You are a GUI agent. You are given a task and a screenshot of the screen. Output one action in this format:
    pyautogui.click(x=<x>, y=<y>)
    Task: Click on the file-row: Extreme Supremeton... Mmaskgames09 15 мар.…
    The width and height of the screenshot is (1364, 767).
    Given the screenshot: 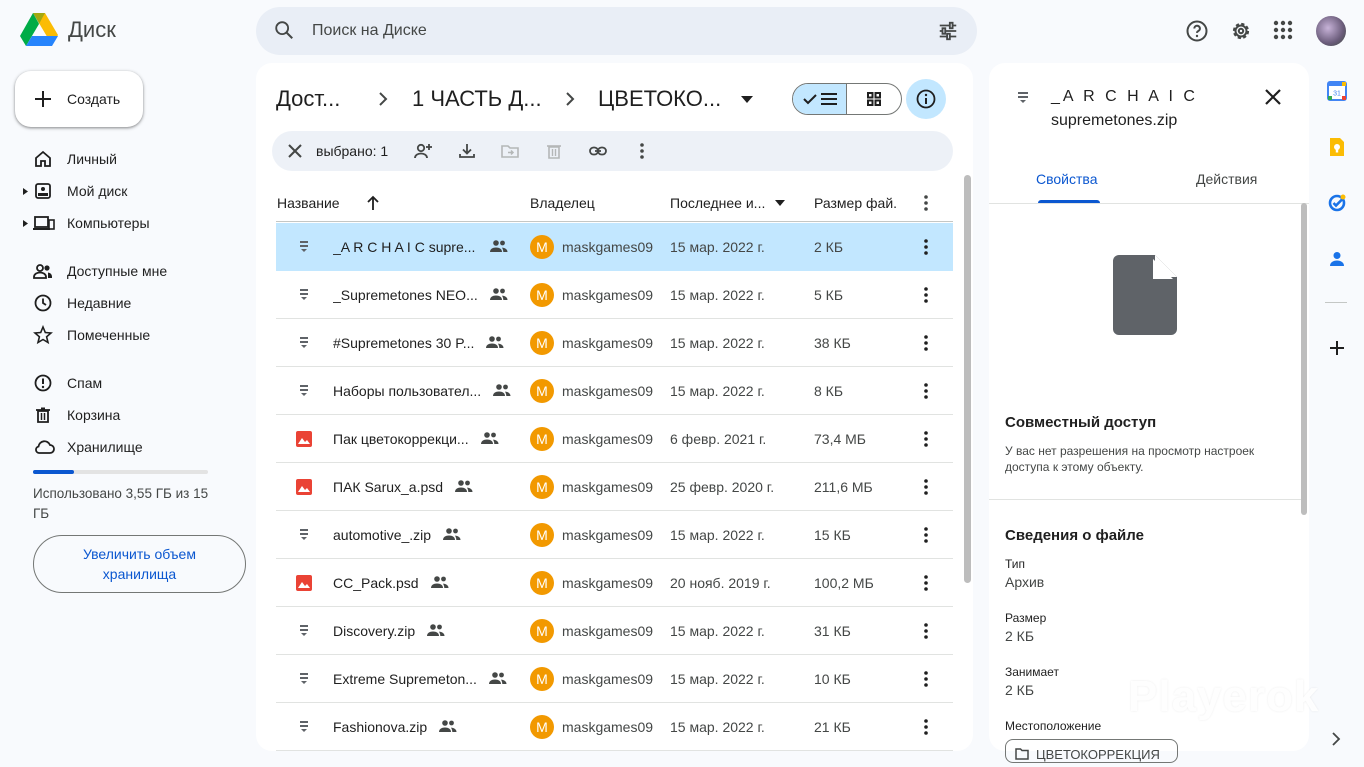 What is the action you would take?
    pyautogui.click(x=614, y=679)
    